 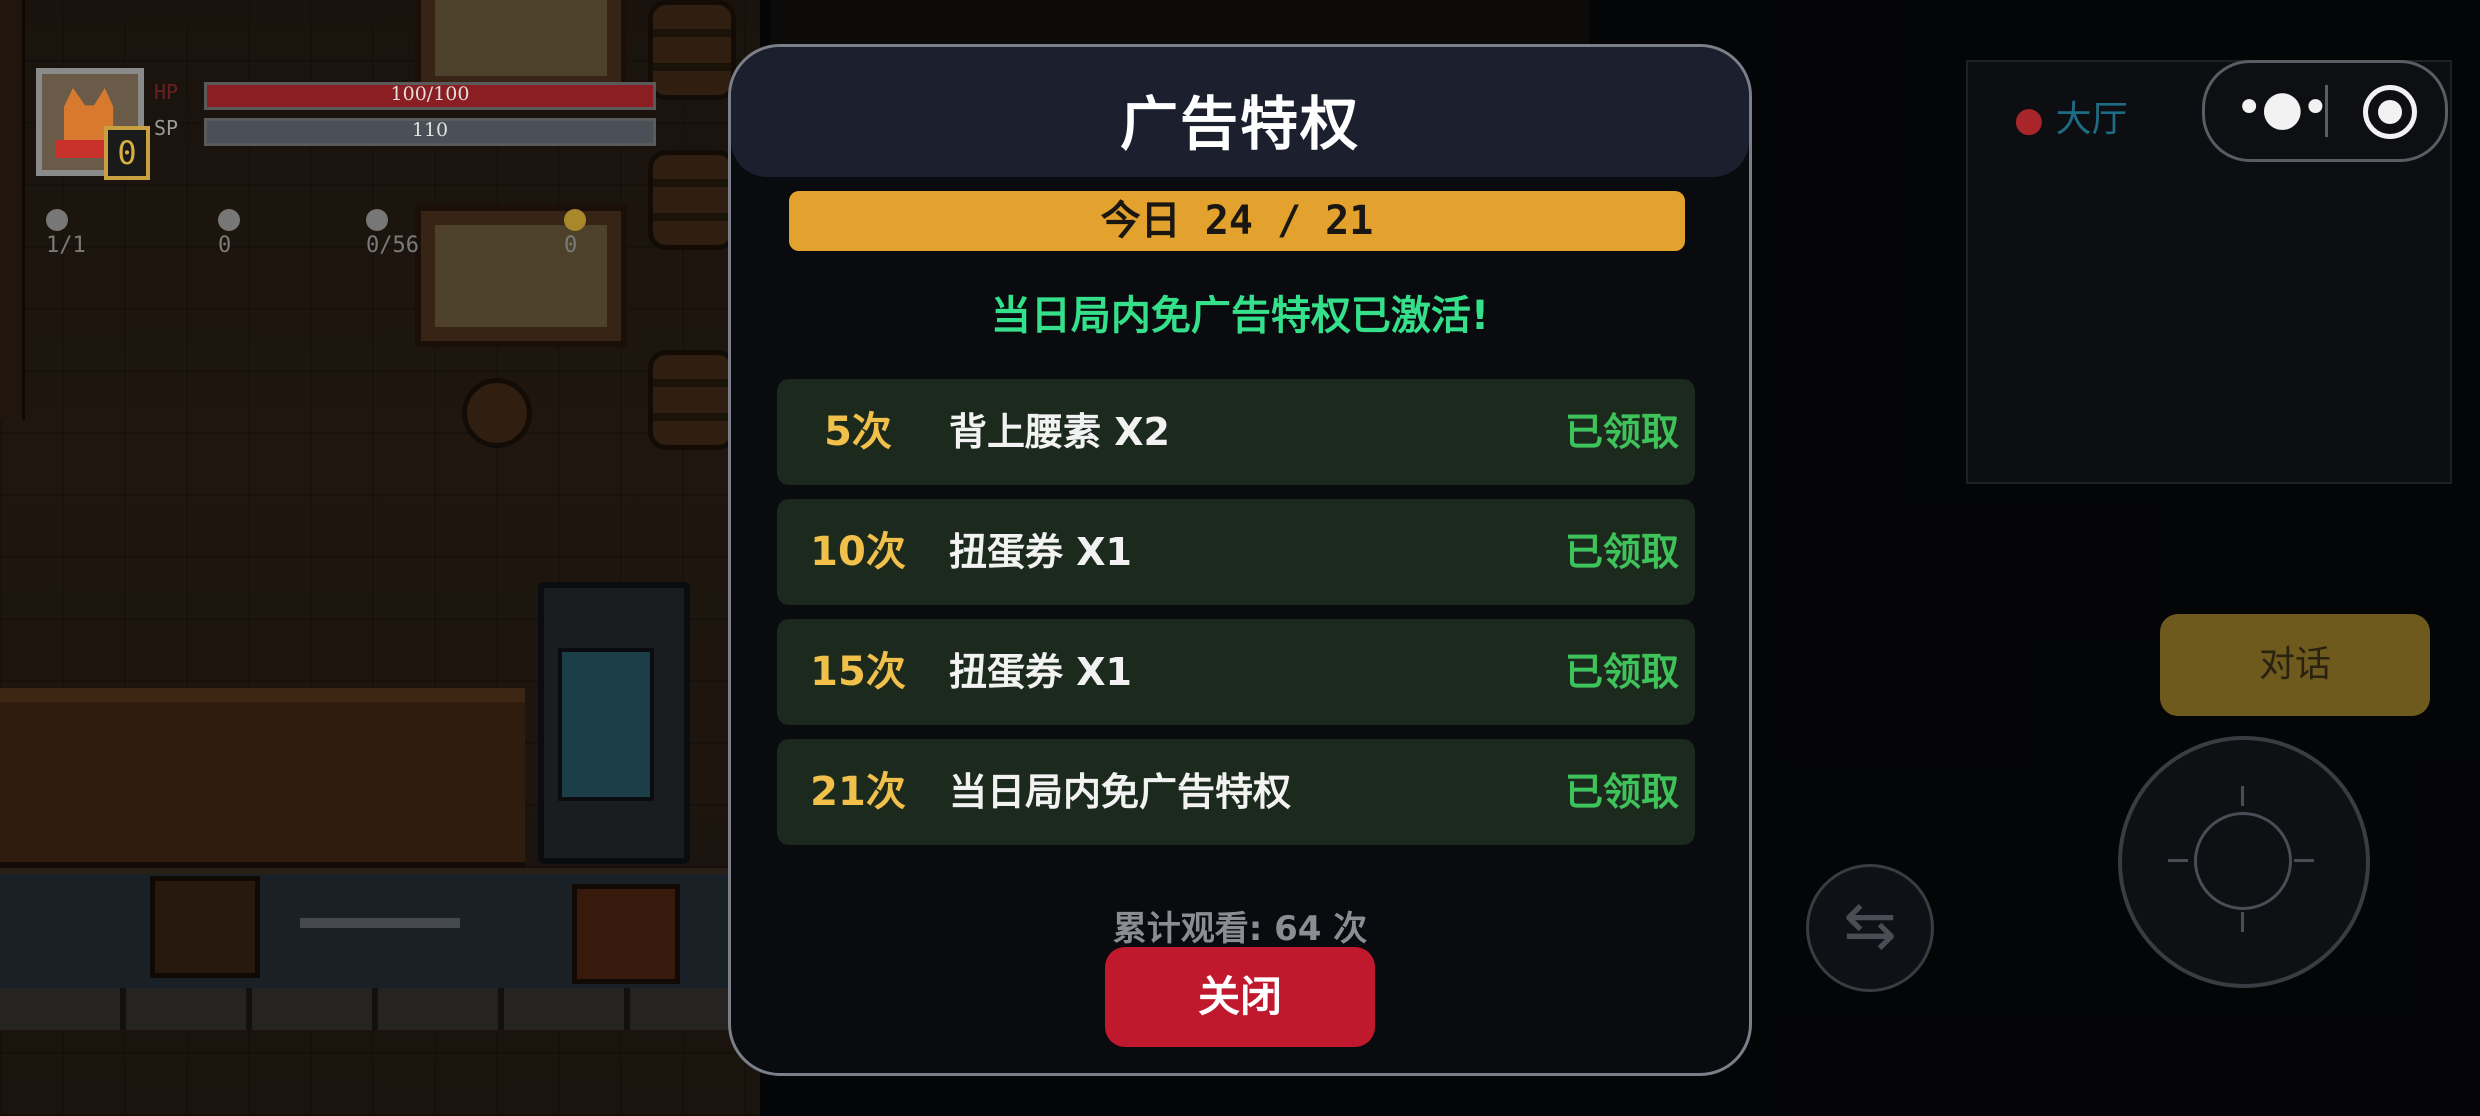 What do you see at coordinates (1059, 432) in the screenshot?
I see `reward-item: 背上腰素 X2` at bounding box center [1059, 432].